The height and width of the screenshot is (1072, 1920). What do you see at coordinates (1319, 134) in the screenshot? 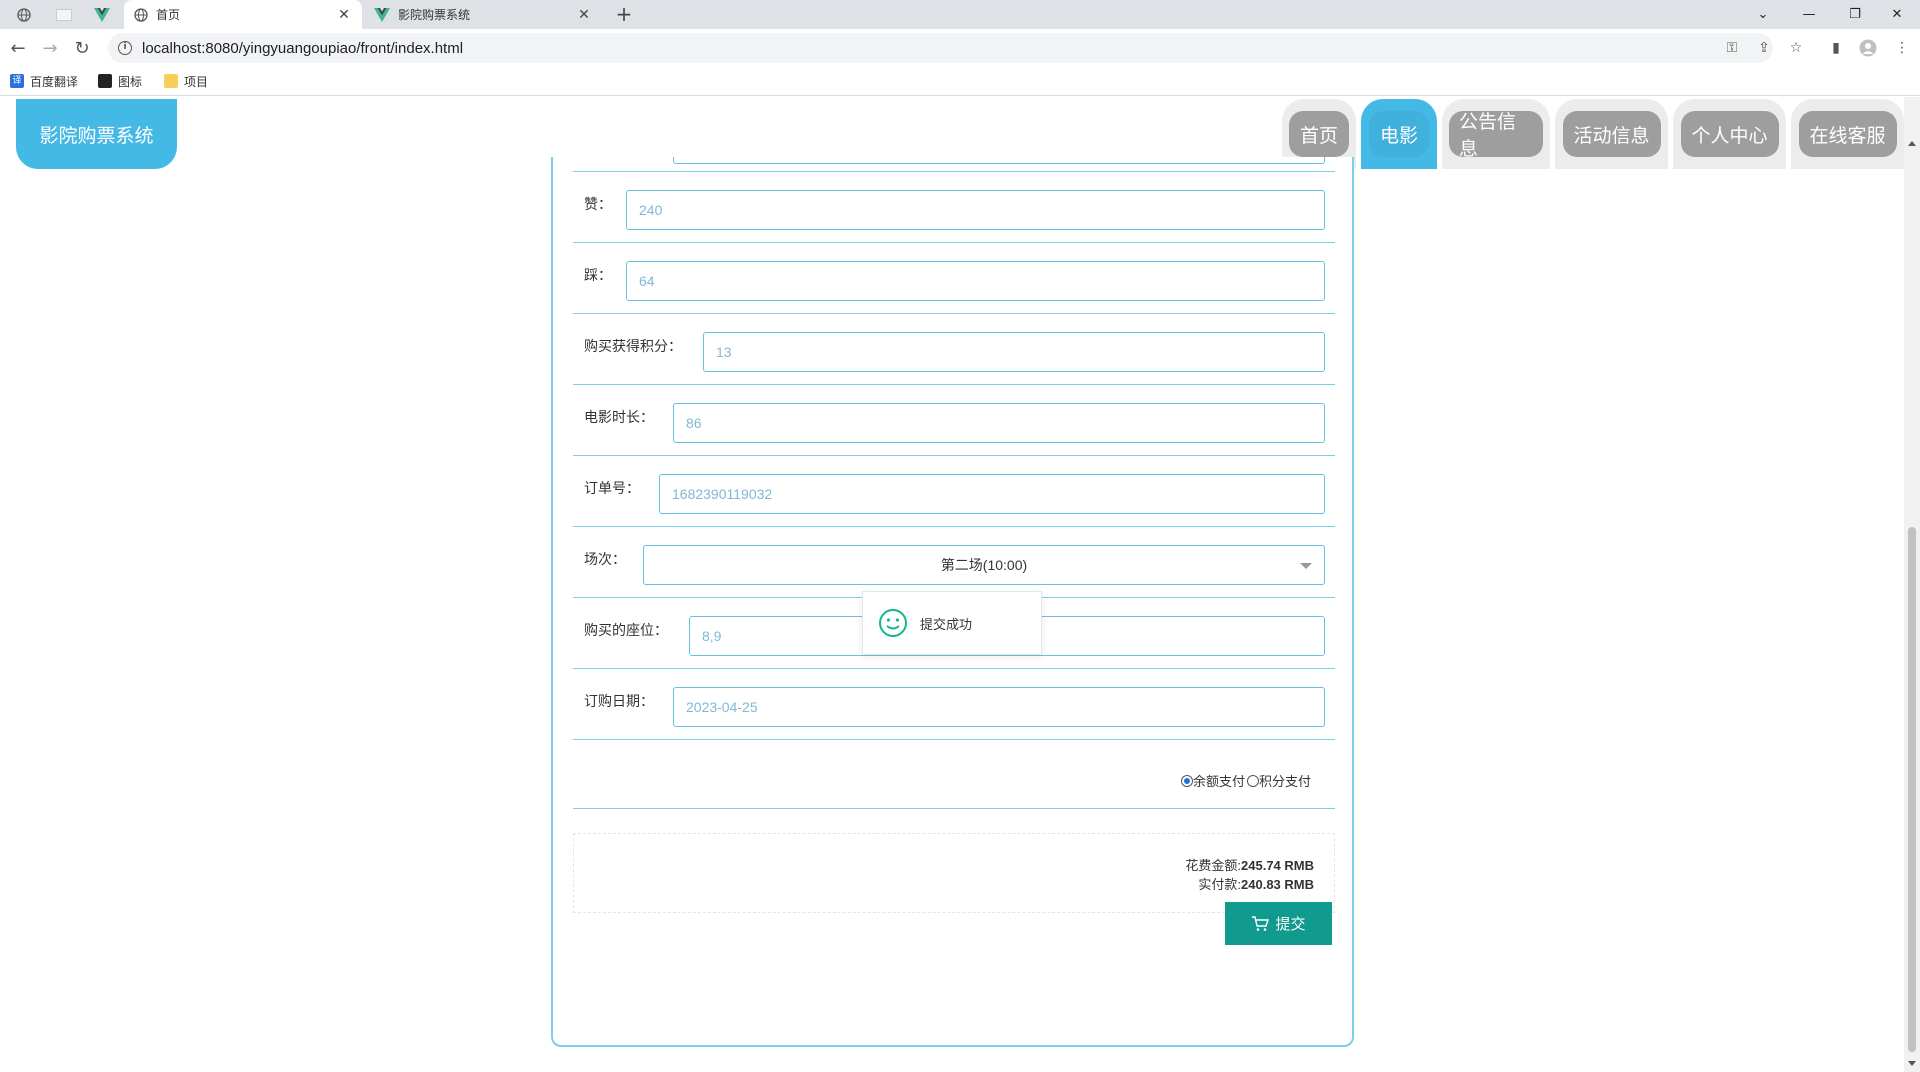
I see `nav-label: 首页` at bounding box center [1319, 134].